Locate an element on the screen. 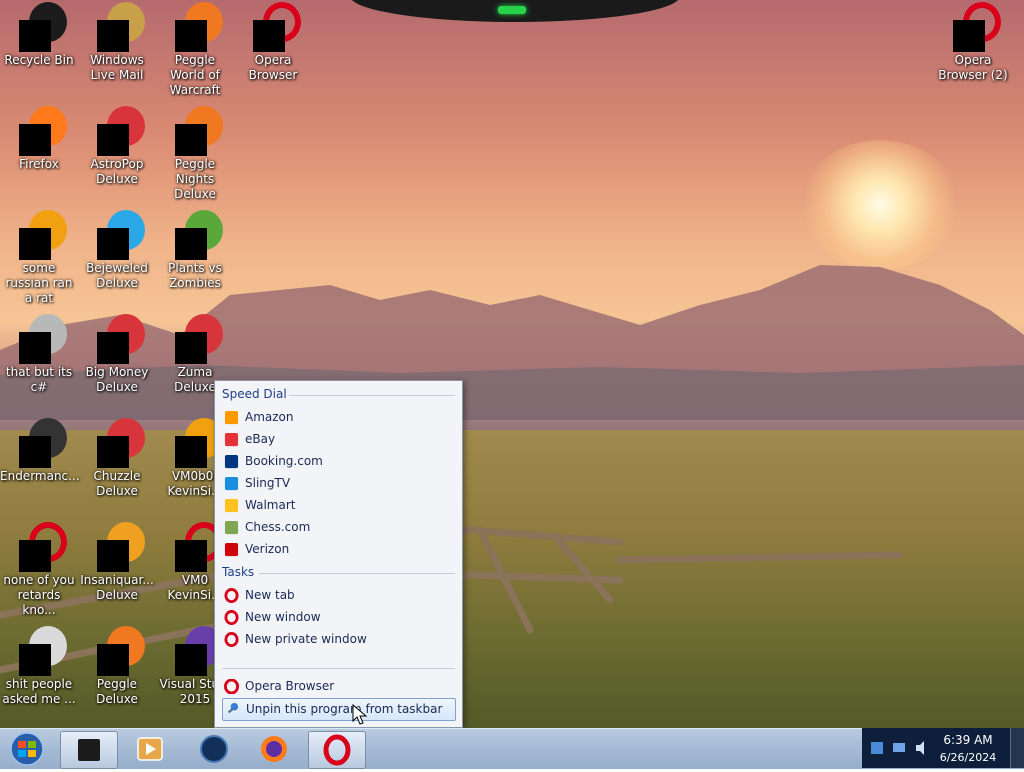 Image resolution: width=1024 pixels, height=772 pixels. desktop-icon: Peggle Deluxe is located at coordinates (117, 665).